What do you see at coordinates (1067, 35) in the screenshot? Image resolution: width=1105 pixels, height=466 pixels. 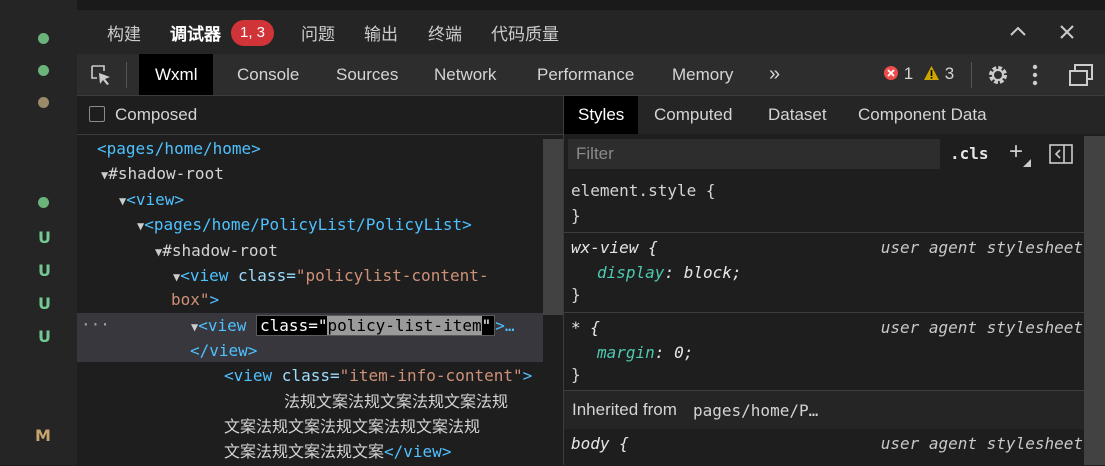 I see `close-icon` at bounding box center [1067, 35].